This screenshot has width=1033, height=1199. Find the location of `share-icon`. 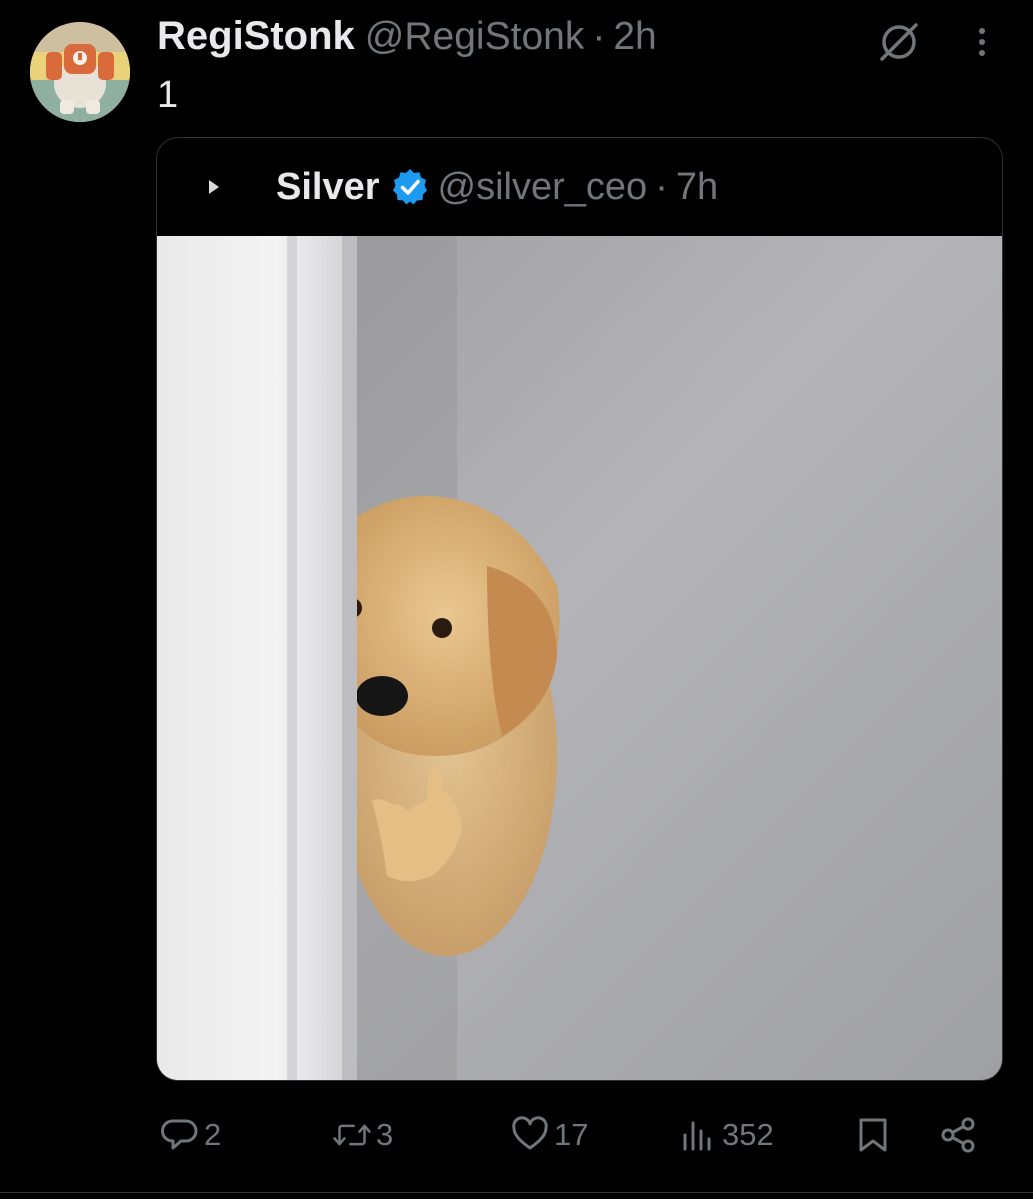

share-icon is located at coordinates (958, 1135).